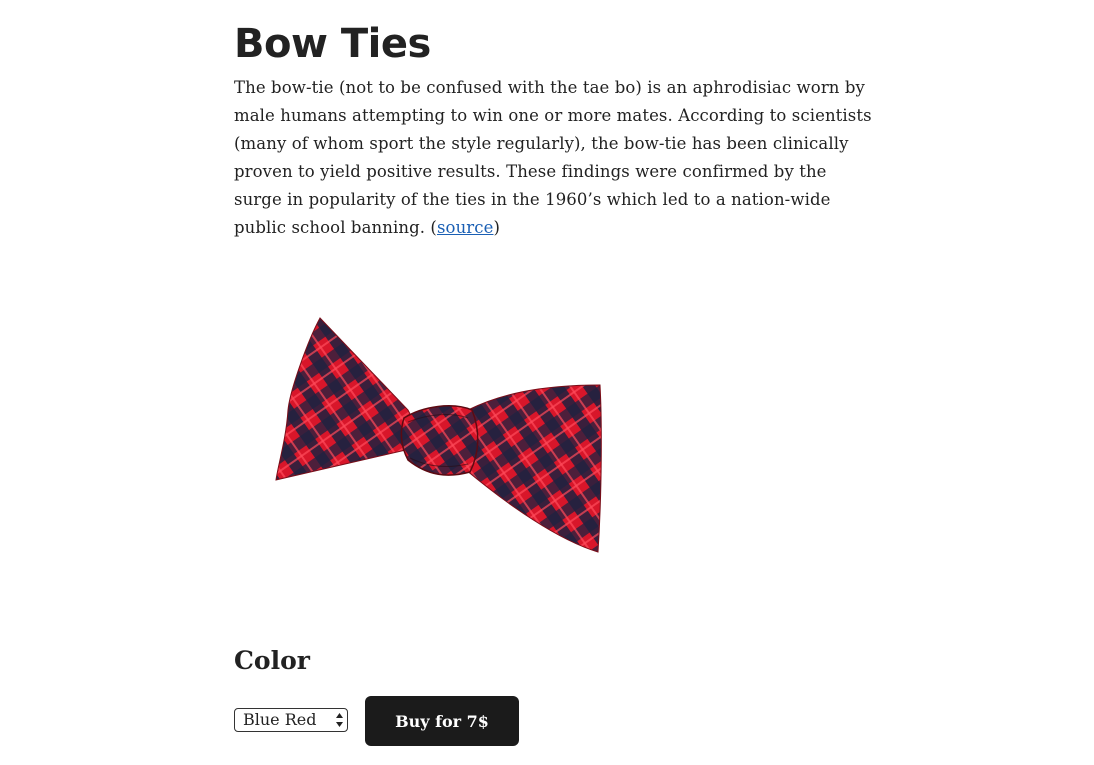  What do you see at coordinates (339, 720) in the screenshot?
I see `select-arrows-icon` at bounding box center [339, 720].